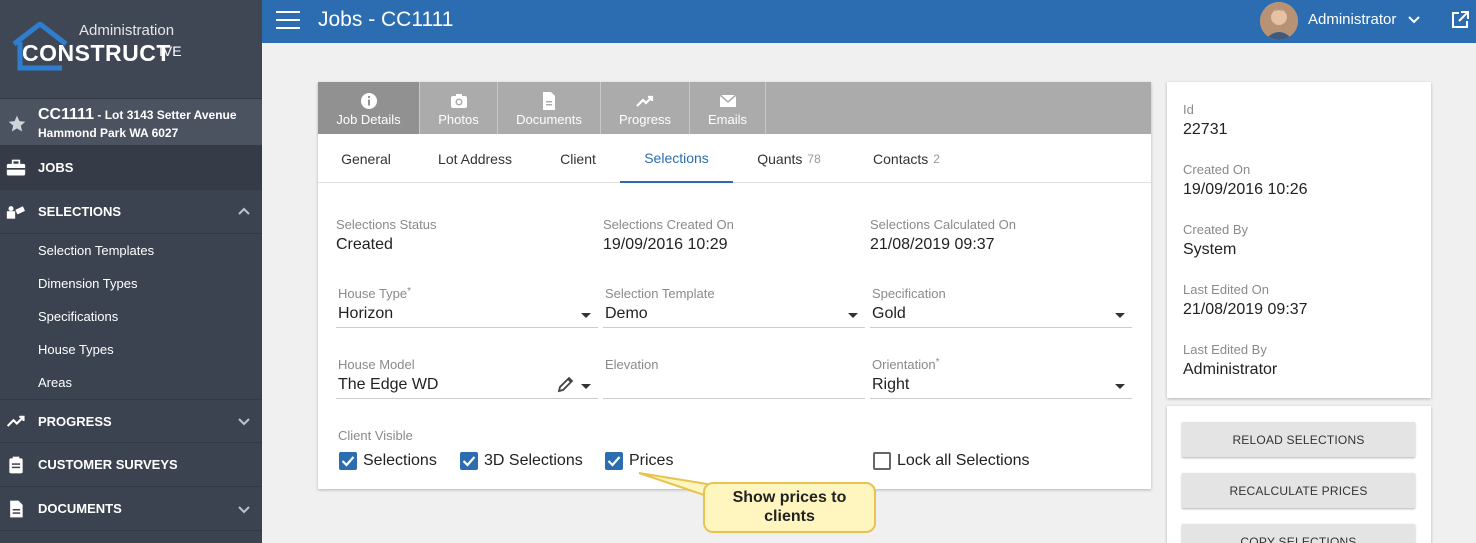 Image resolution: width=1476 pixels, height=543 pixels. Describe the element at coordinates (475, 158) in the screenshot. I see `subtab-lot-address: Lot Address` at that location.